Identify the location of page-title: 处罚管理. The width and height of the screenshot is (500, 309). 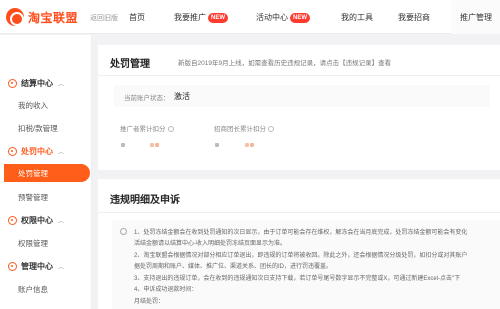
(130, 64).